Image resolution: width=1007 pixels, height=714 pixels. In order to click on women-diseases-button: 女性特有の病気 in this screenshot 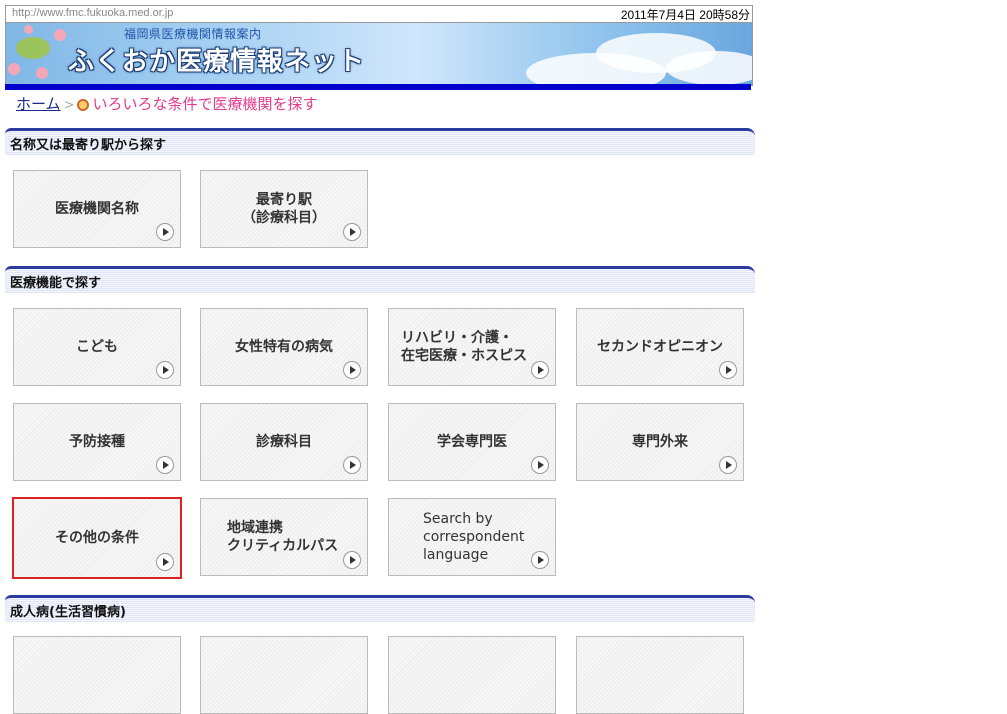, I will do `click(284, 347)`.